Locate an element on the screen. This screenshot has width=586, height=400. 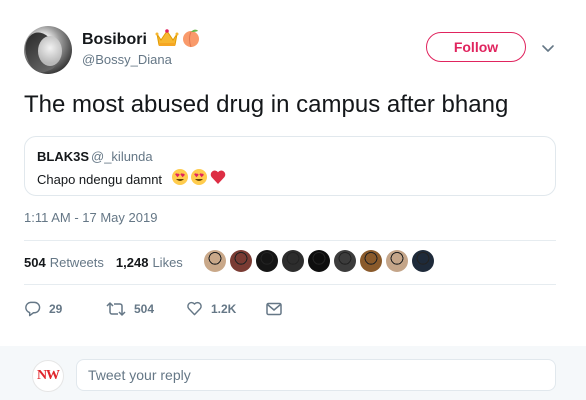
like-count: 1.2K is located at coordinates (224, 308).